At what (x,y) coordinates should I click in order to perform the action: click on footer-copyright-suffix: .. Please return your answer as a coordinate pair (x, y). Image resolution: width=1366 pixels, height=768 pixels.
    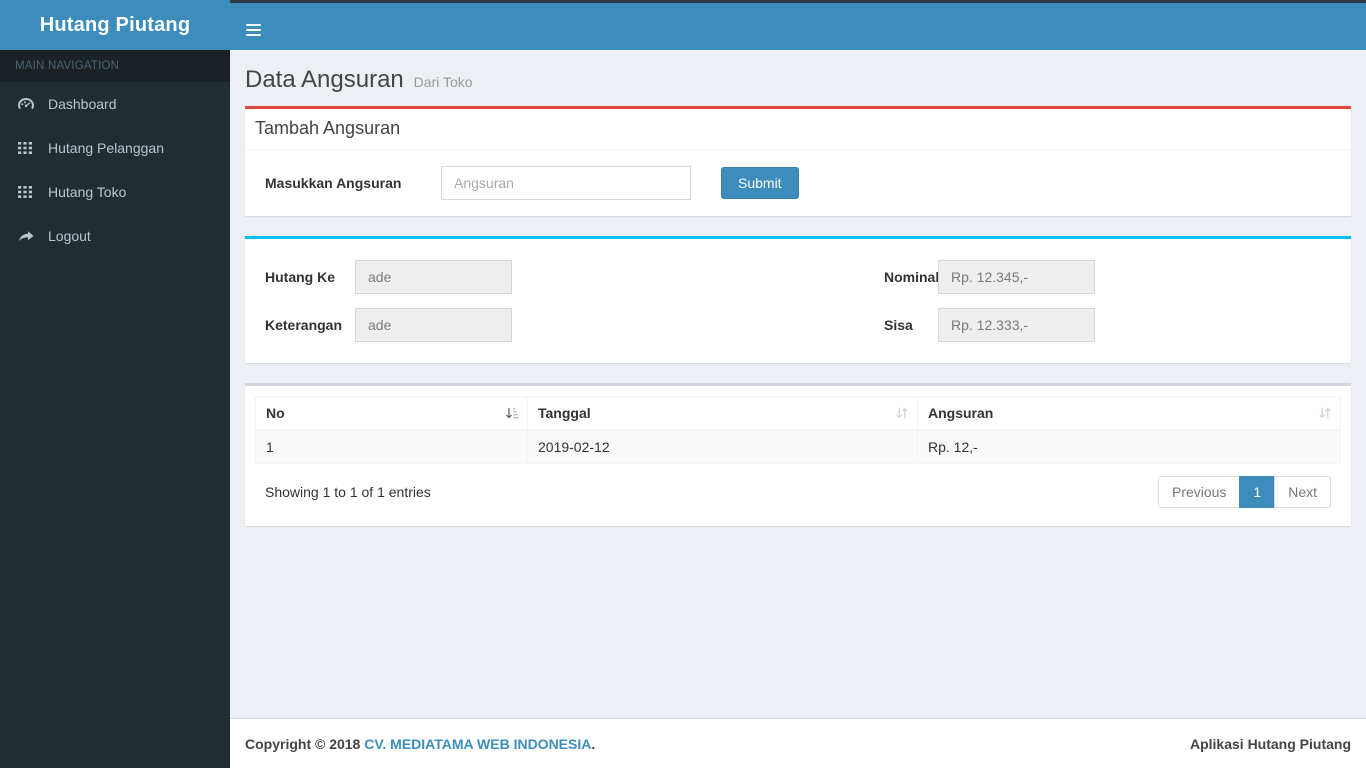
    Looking at the image, I should click on (593, 743).